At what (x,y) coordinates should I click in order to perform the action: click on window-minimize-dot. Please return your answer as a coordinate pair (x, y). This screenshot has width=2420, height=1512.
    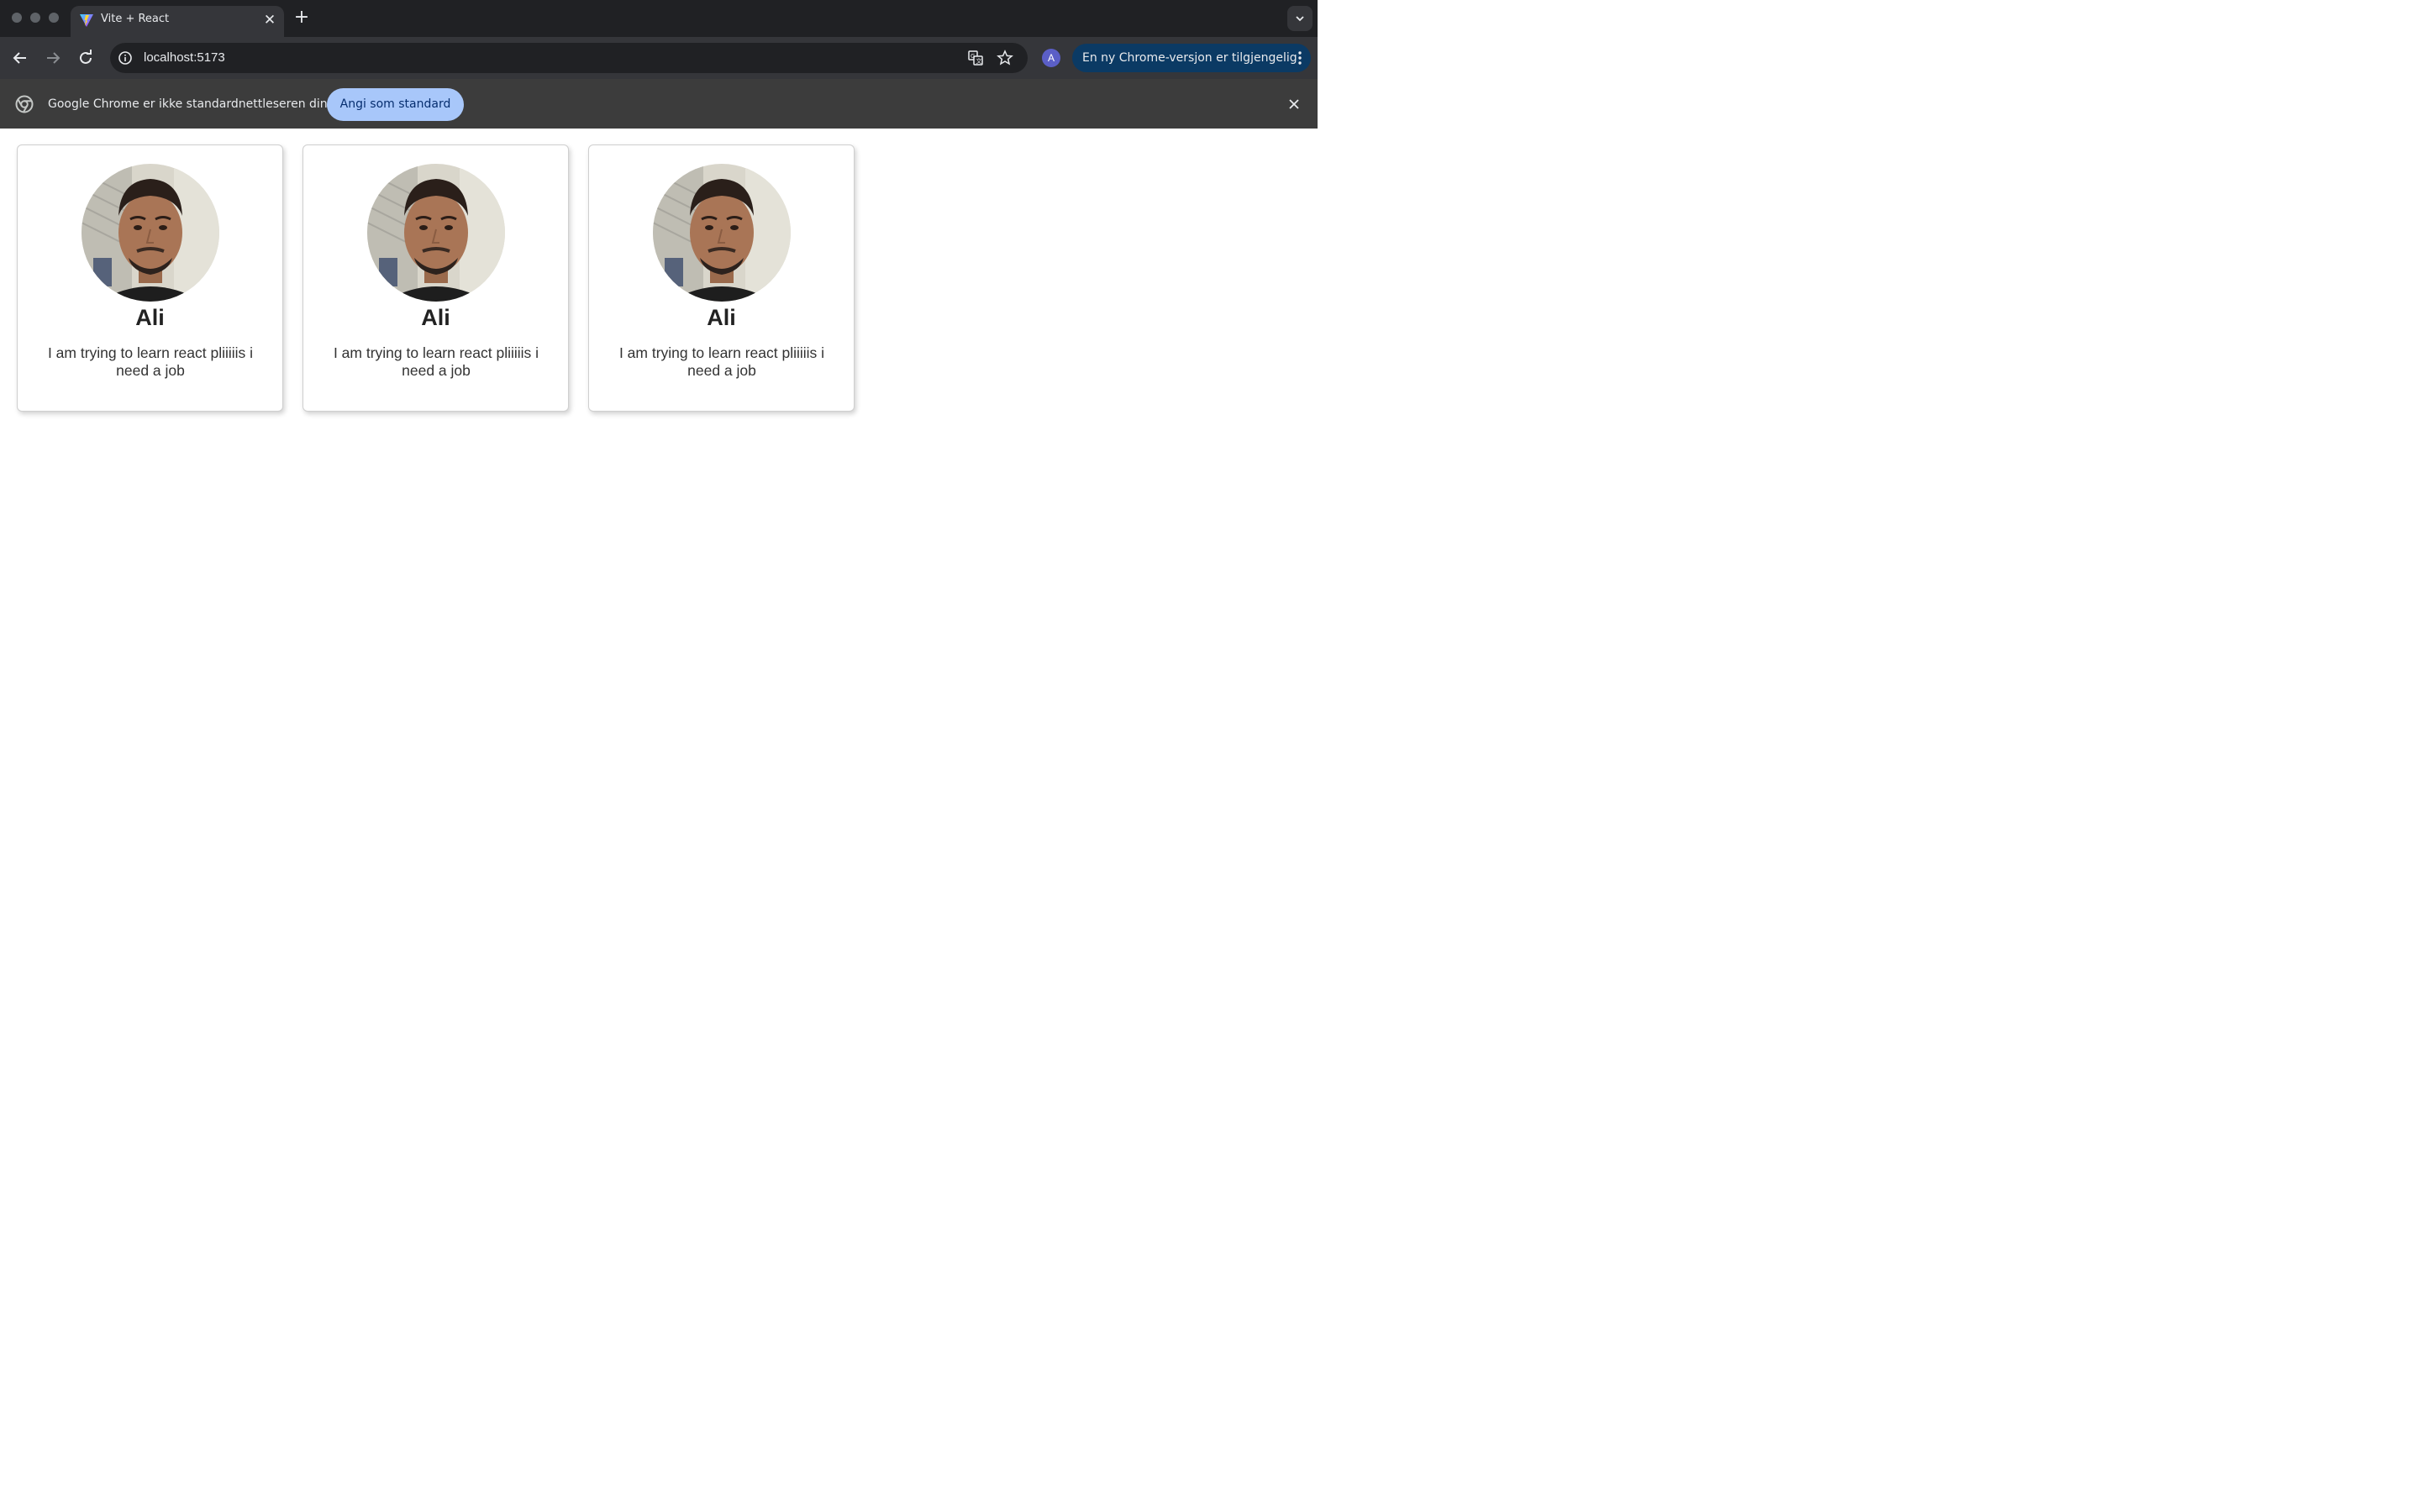
    Looking at the image, I should click on (35, 18).